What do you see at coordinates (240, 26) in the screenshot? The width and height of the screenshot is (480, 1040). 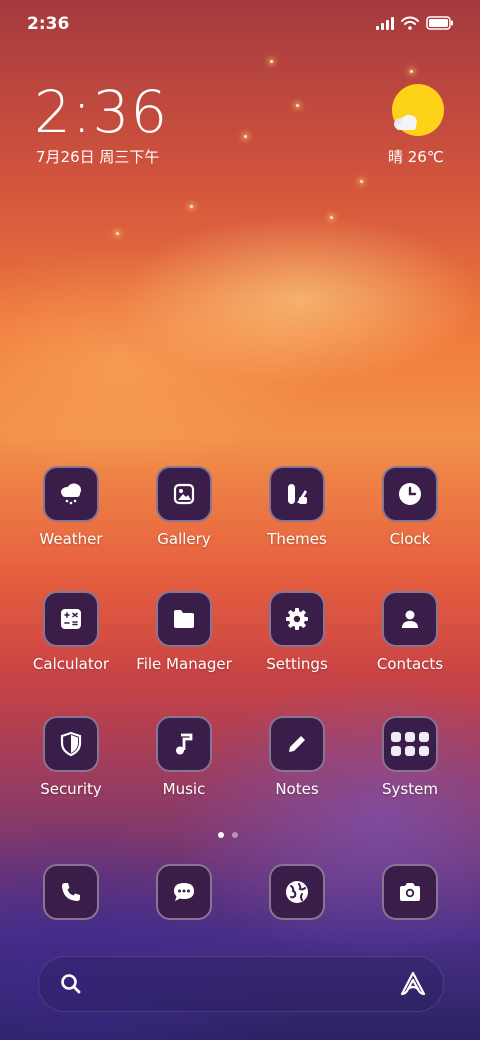 I see `status-bar: 2:36` at bounding box center [240, 26].